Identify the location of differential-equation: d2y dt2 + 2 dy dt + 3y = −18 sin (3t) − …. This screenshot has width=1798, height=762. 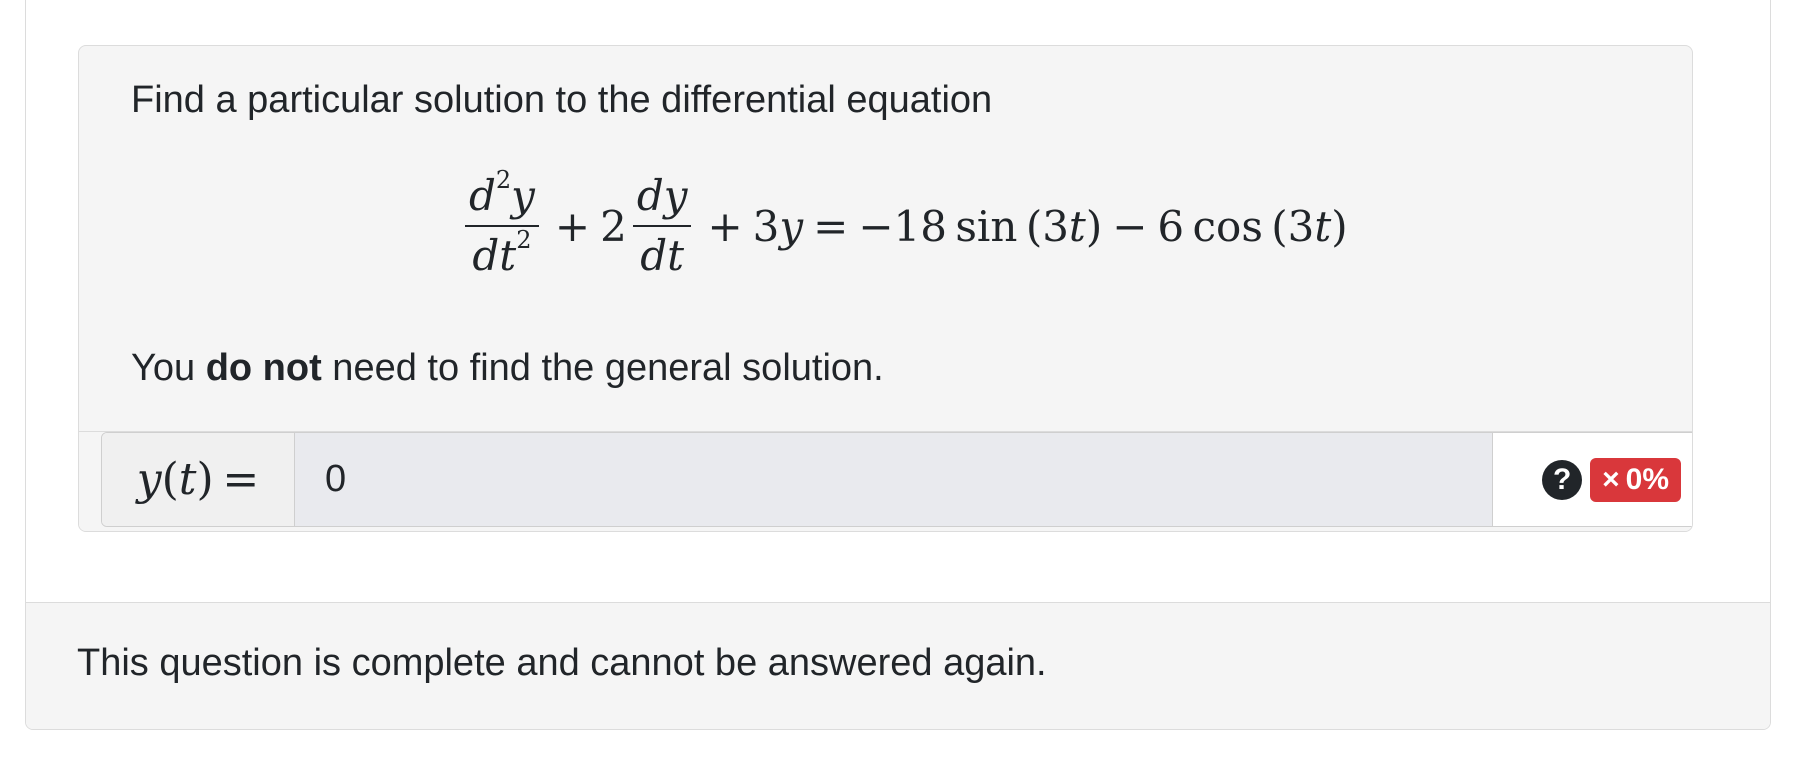
(903, 226).